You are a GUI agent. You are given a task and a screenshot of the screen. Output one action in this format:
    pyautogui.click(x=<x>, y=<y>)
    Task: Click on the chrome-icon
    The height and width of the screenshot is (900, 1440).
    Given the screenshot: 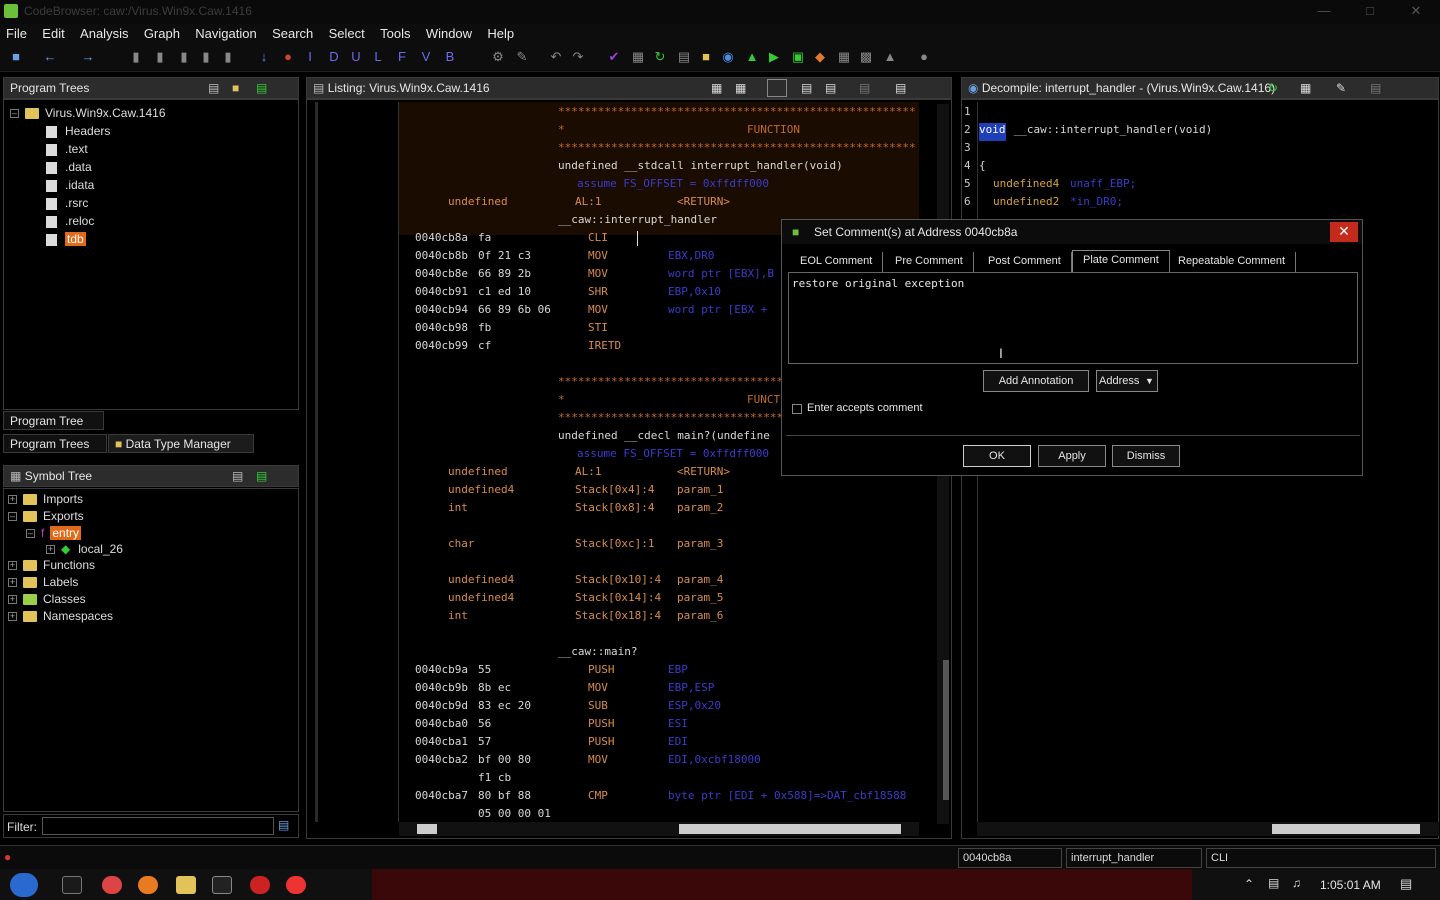 What is the action you would take?
    pyautogui.click(x=112, y=885)
    